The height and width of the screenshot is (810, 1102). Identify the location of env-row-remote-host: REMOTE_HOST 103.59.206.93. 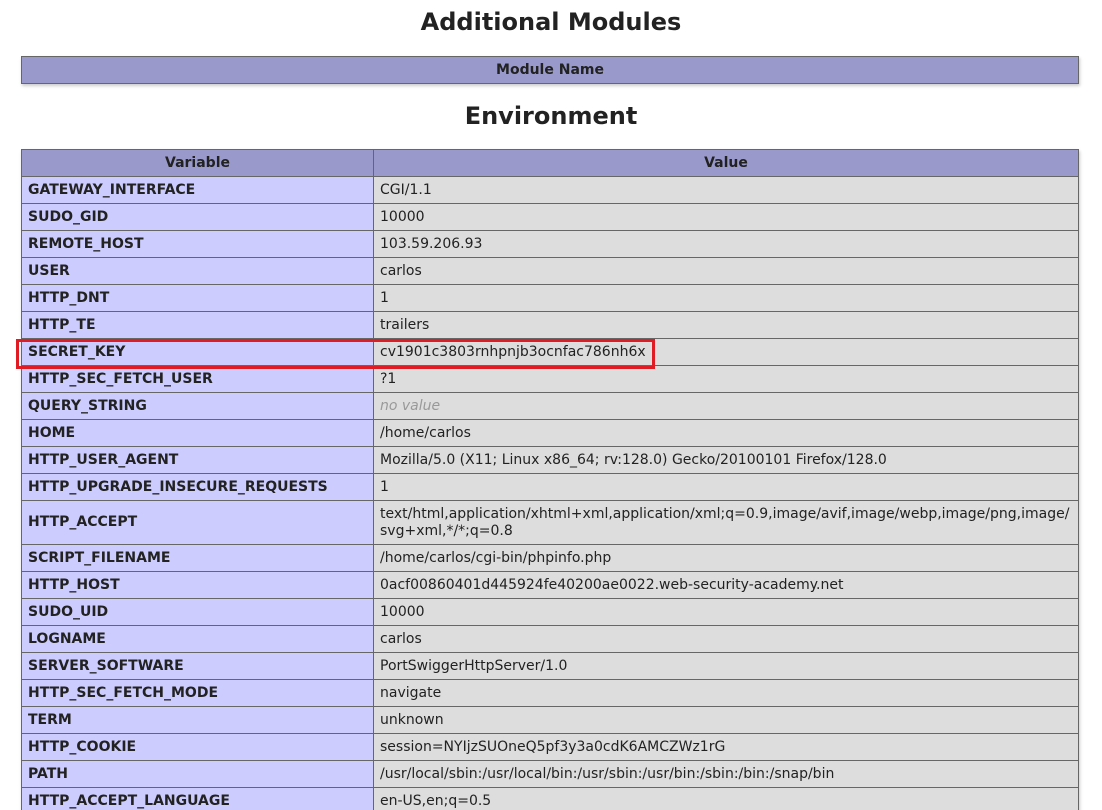
(550, 244).